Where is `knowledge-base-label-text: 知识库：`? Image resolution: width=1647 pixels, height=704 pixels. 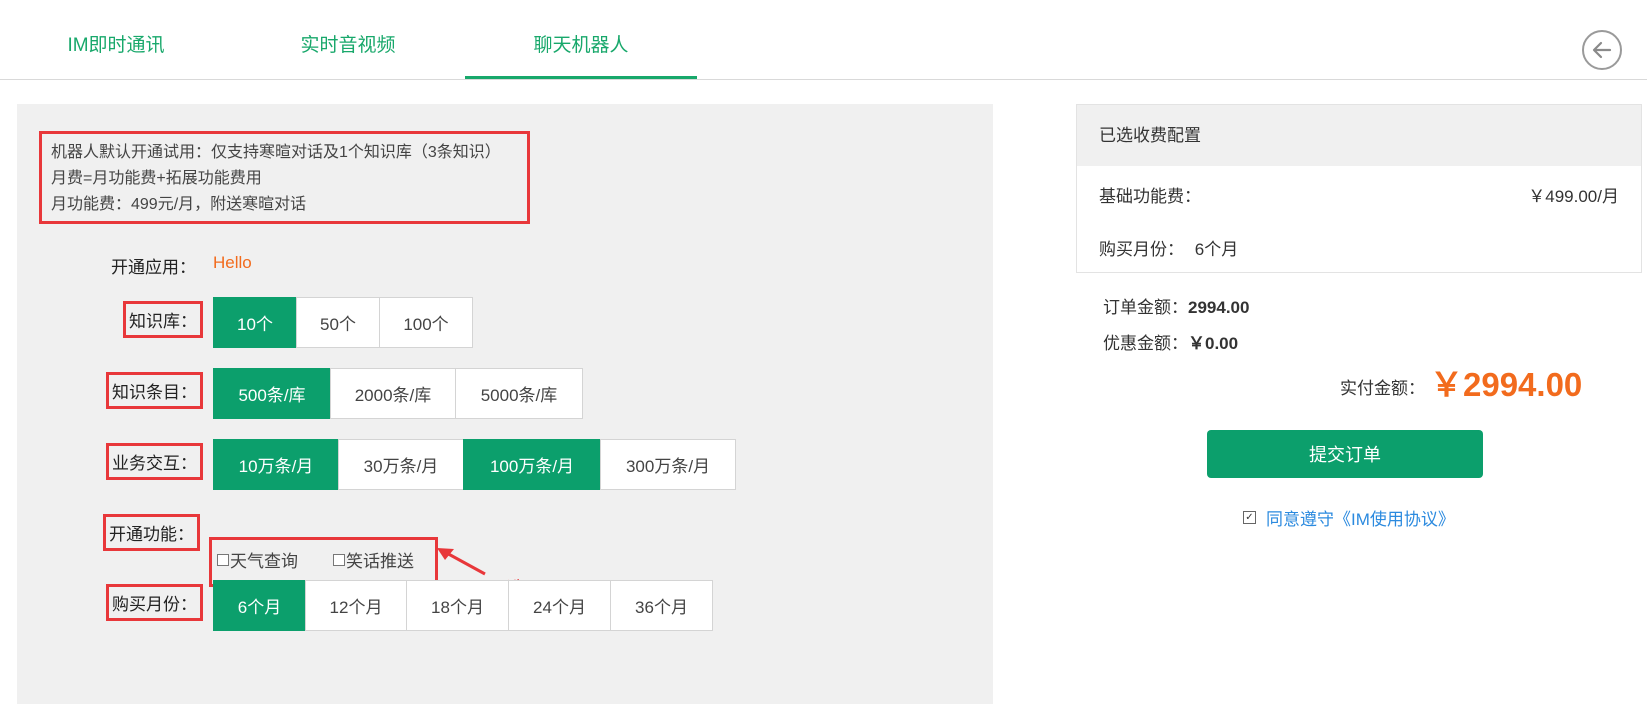 knowledge-base-label-text: 知识库： is located at coordinates (163, 321).